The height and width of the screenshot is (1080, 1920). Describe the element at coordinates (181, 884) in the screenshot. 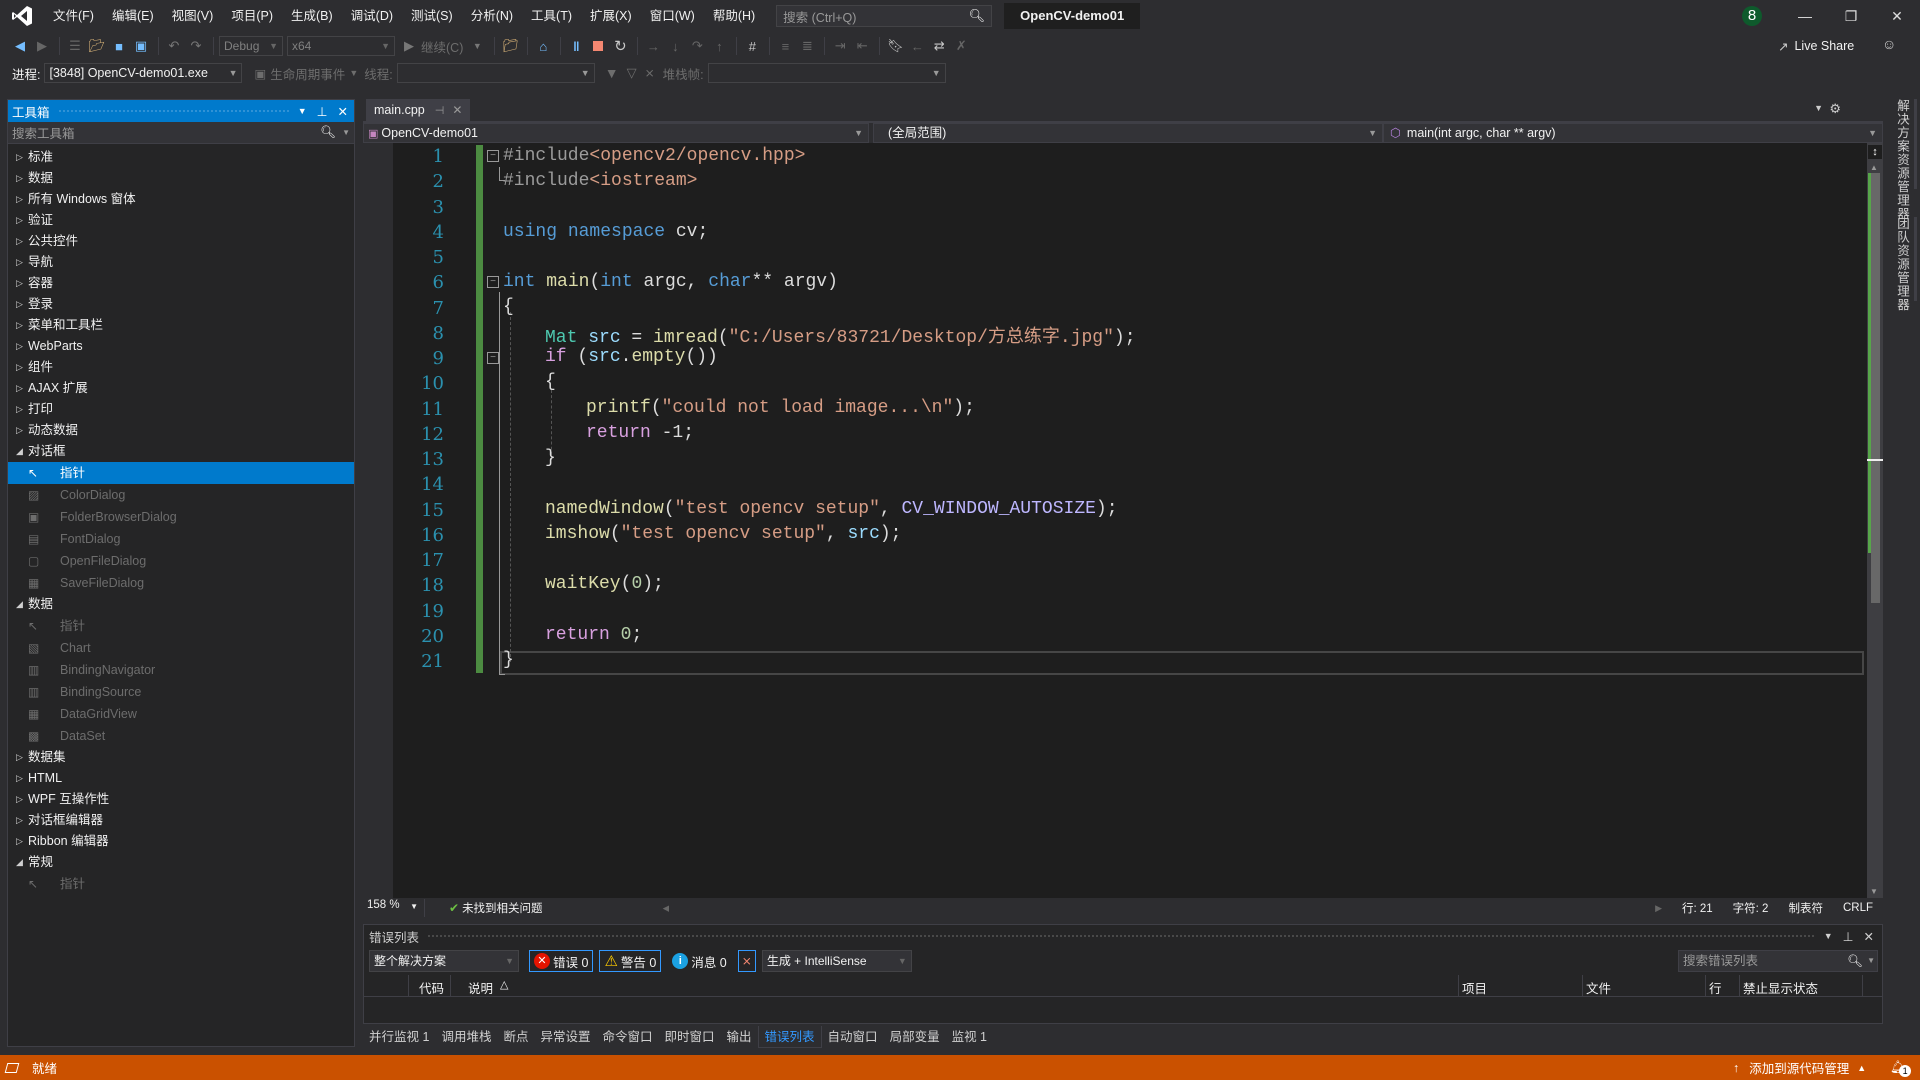

I see `toolbox-item: ↖ 指针` at that location.